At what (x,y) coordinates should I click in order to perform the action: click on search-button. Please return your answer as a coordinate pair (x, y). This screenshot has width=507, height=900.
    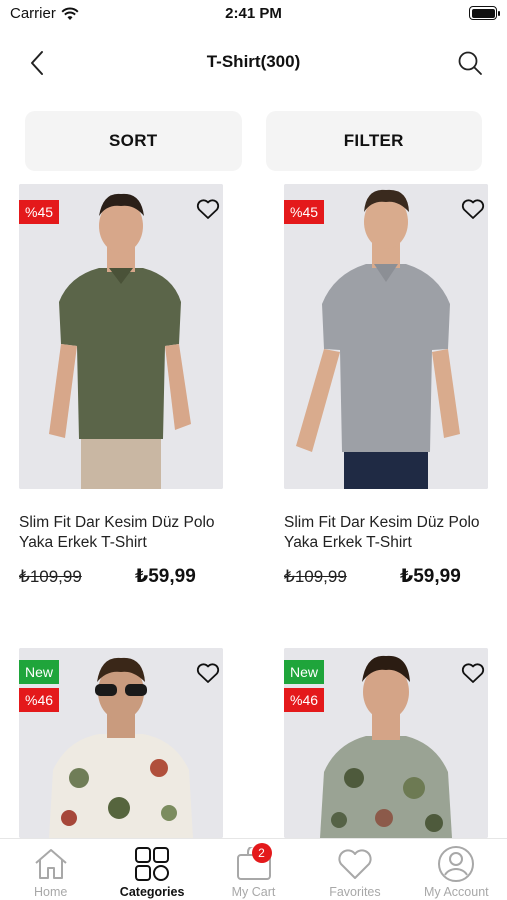
    Looking at the image, I should click on (470, 63).